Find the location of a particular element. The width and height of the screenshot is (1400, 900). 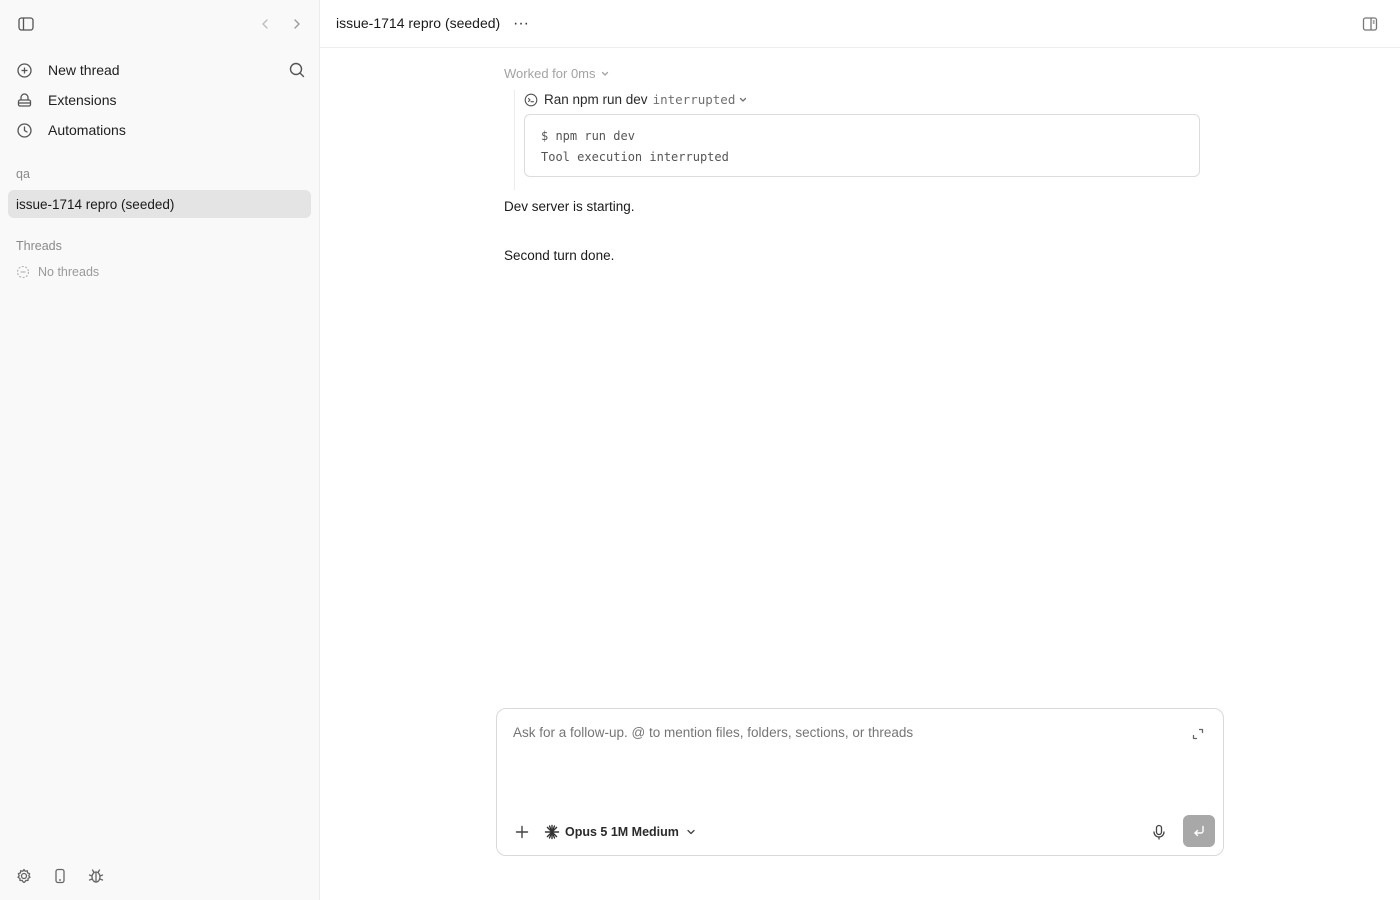

clock-icon is located at coordinates (24, 130).